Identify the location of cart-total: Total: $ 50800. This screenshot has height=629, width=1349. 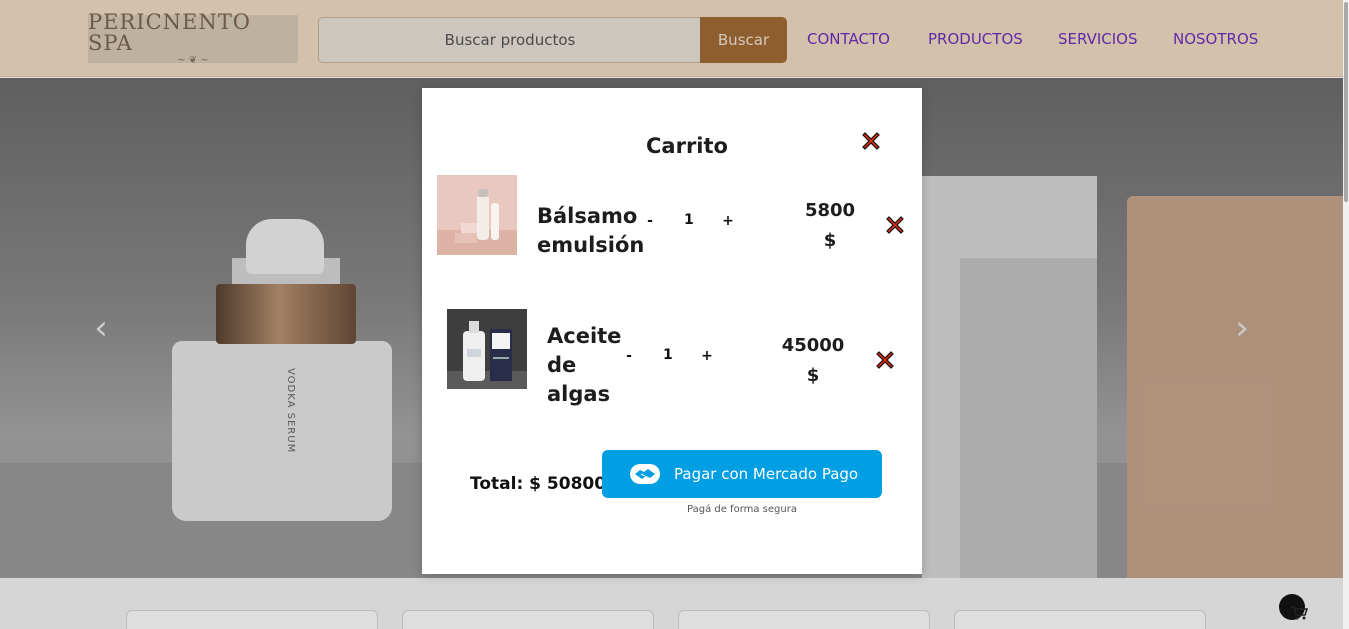
(538, 484).